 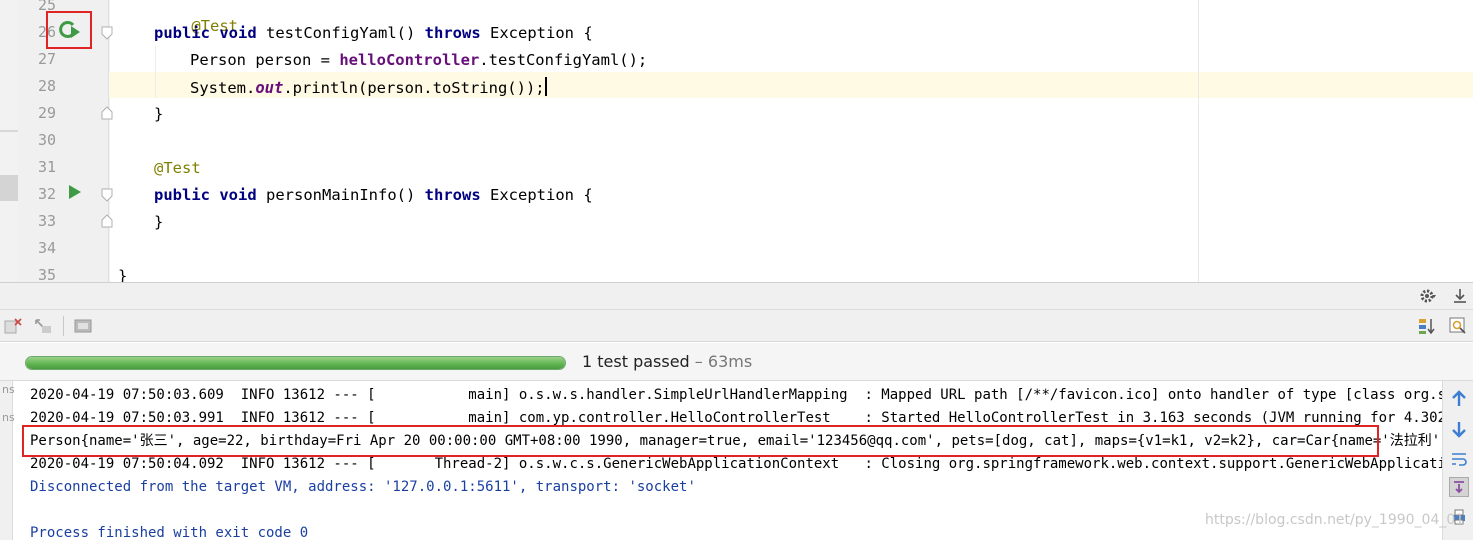 I want to click on console-line-exit: Process finished with exit code 0, so click(x=169, y=532).